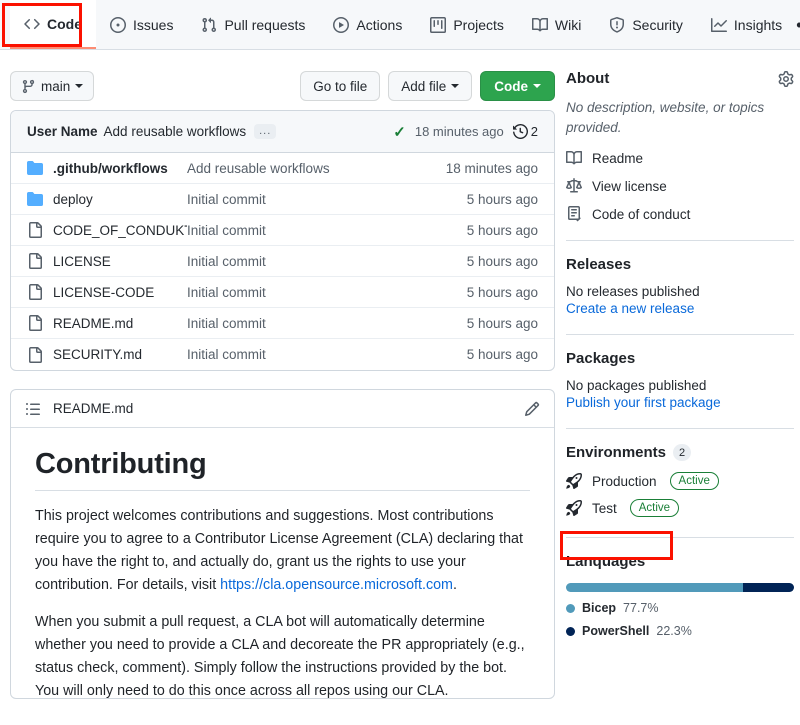  Describe the element at coordinates (40, 199) in the screenshot. I see `folder-icon` at that location.